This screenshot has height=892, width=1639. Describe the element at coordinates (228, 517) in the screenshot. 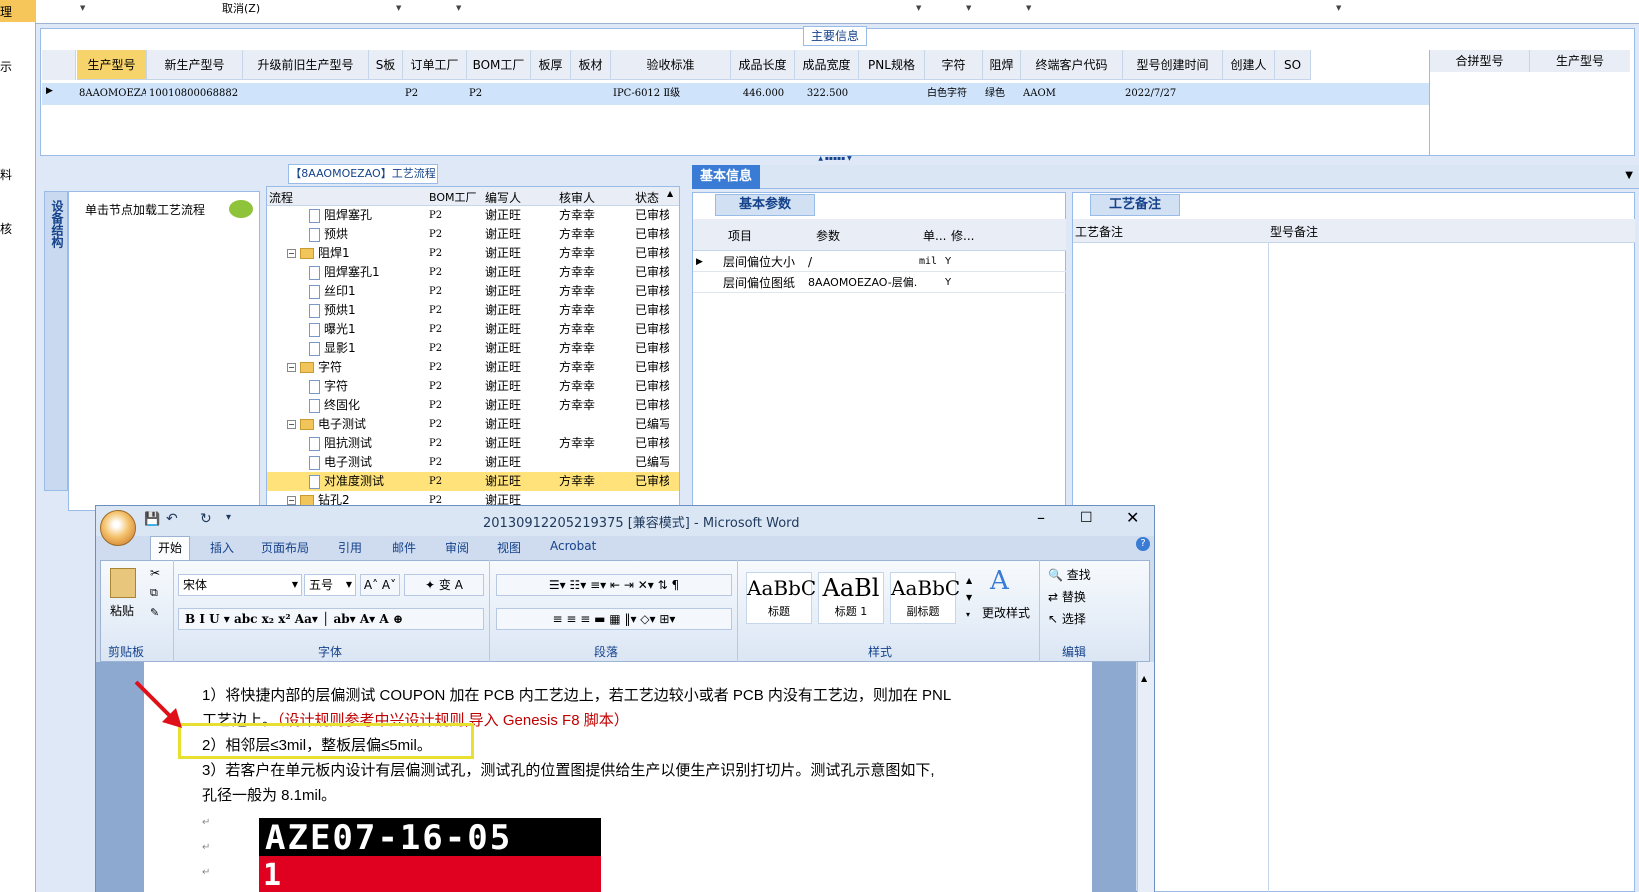

I see `qat-dropdown-icon: ▾` at that location.